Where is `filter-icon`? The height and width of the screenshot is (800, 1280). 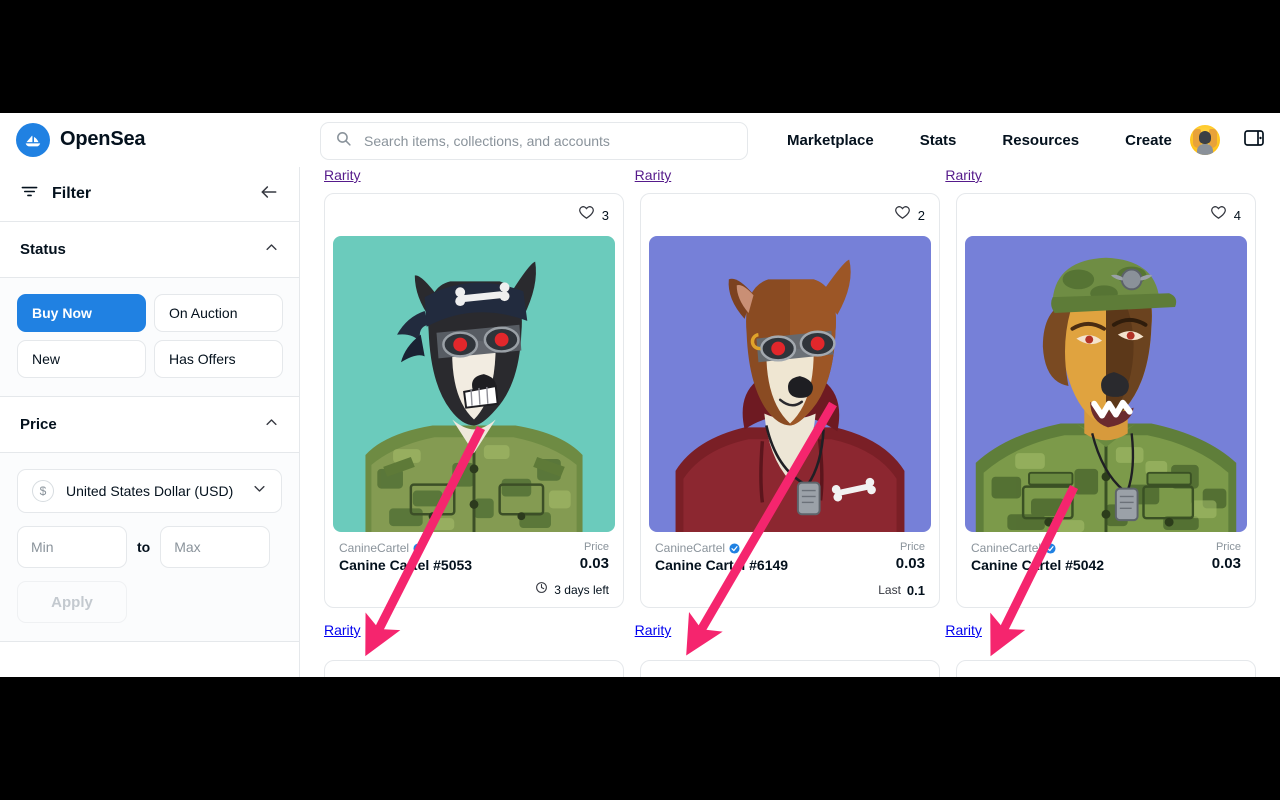 filter-icon is located at coordinates (29, 194).